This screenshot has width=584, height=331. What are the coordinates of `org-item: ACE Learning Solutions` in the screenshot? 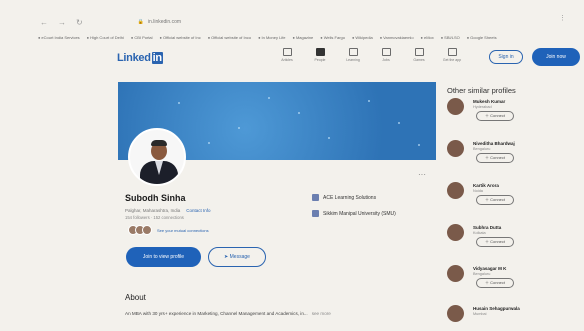 It's located at (344, 197).